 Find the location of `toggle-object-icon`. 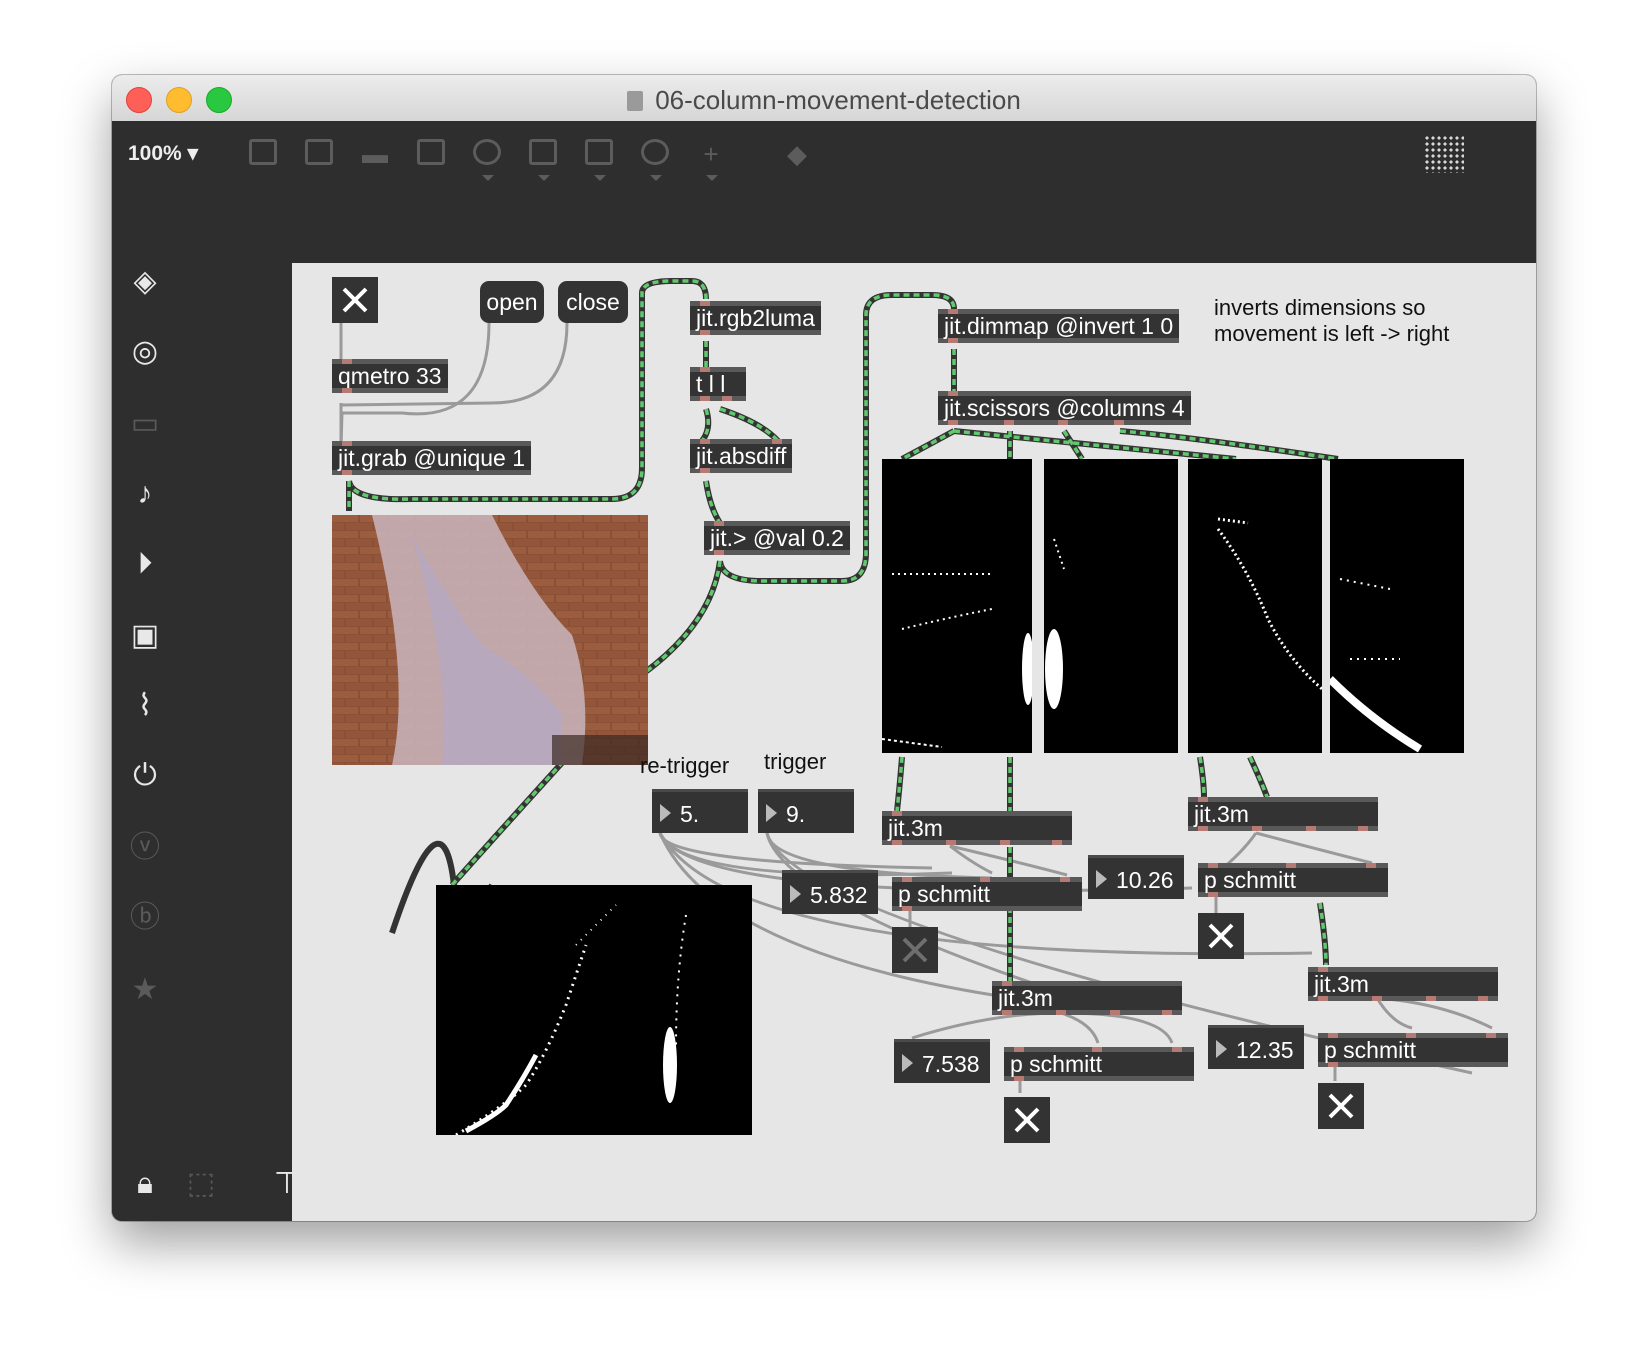

toggle-object-icon is located at coordinates (431, 154).